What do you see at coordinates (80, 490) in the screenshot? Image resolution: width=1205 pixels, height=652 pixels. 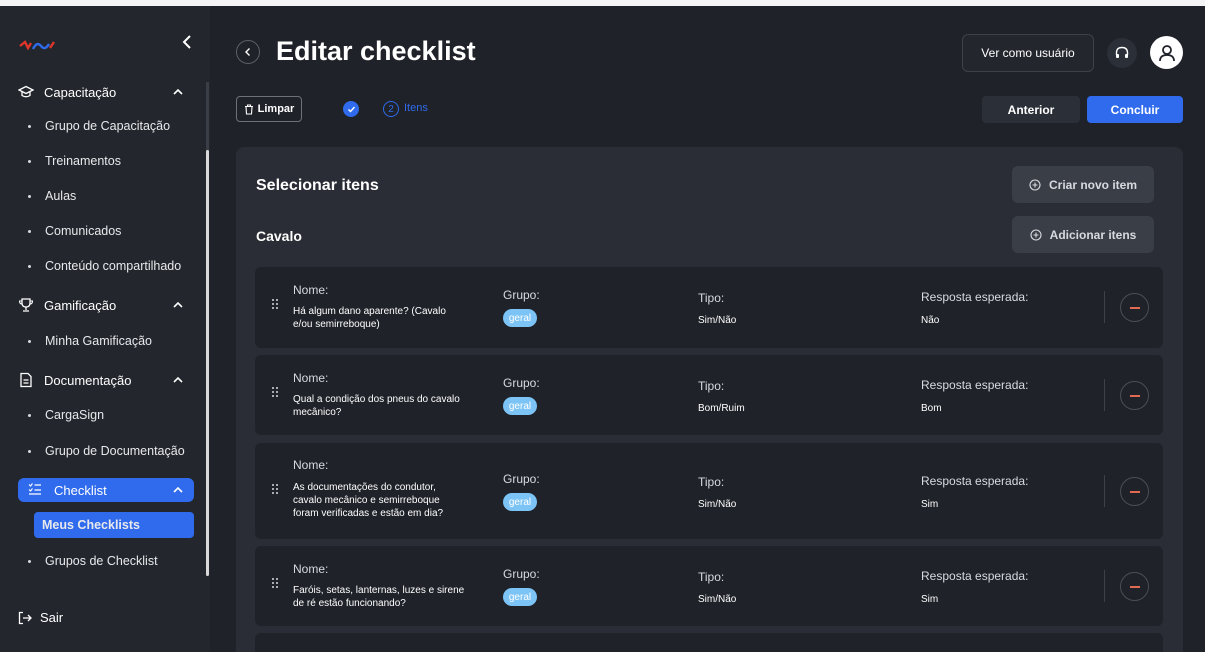 I see `sidebar-section-label: Checklist` at bounding box center [80, 490].